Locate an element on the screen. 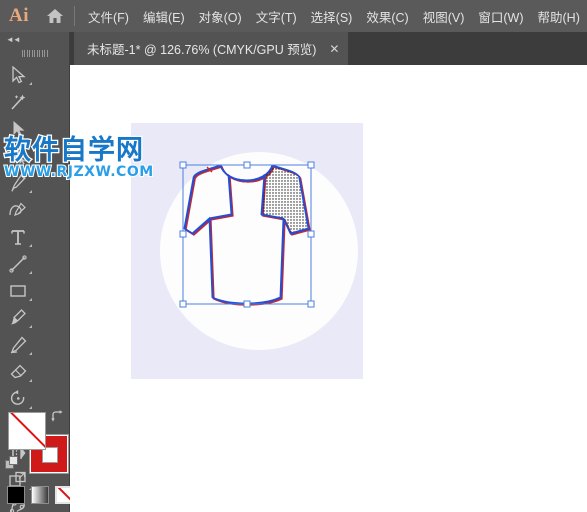 Image resolution: width=587 pixels, height=512 pixels. pen-tool is located at coordinates (18, 182).